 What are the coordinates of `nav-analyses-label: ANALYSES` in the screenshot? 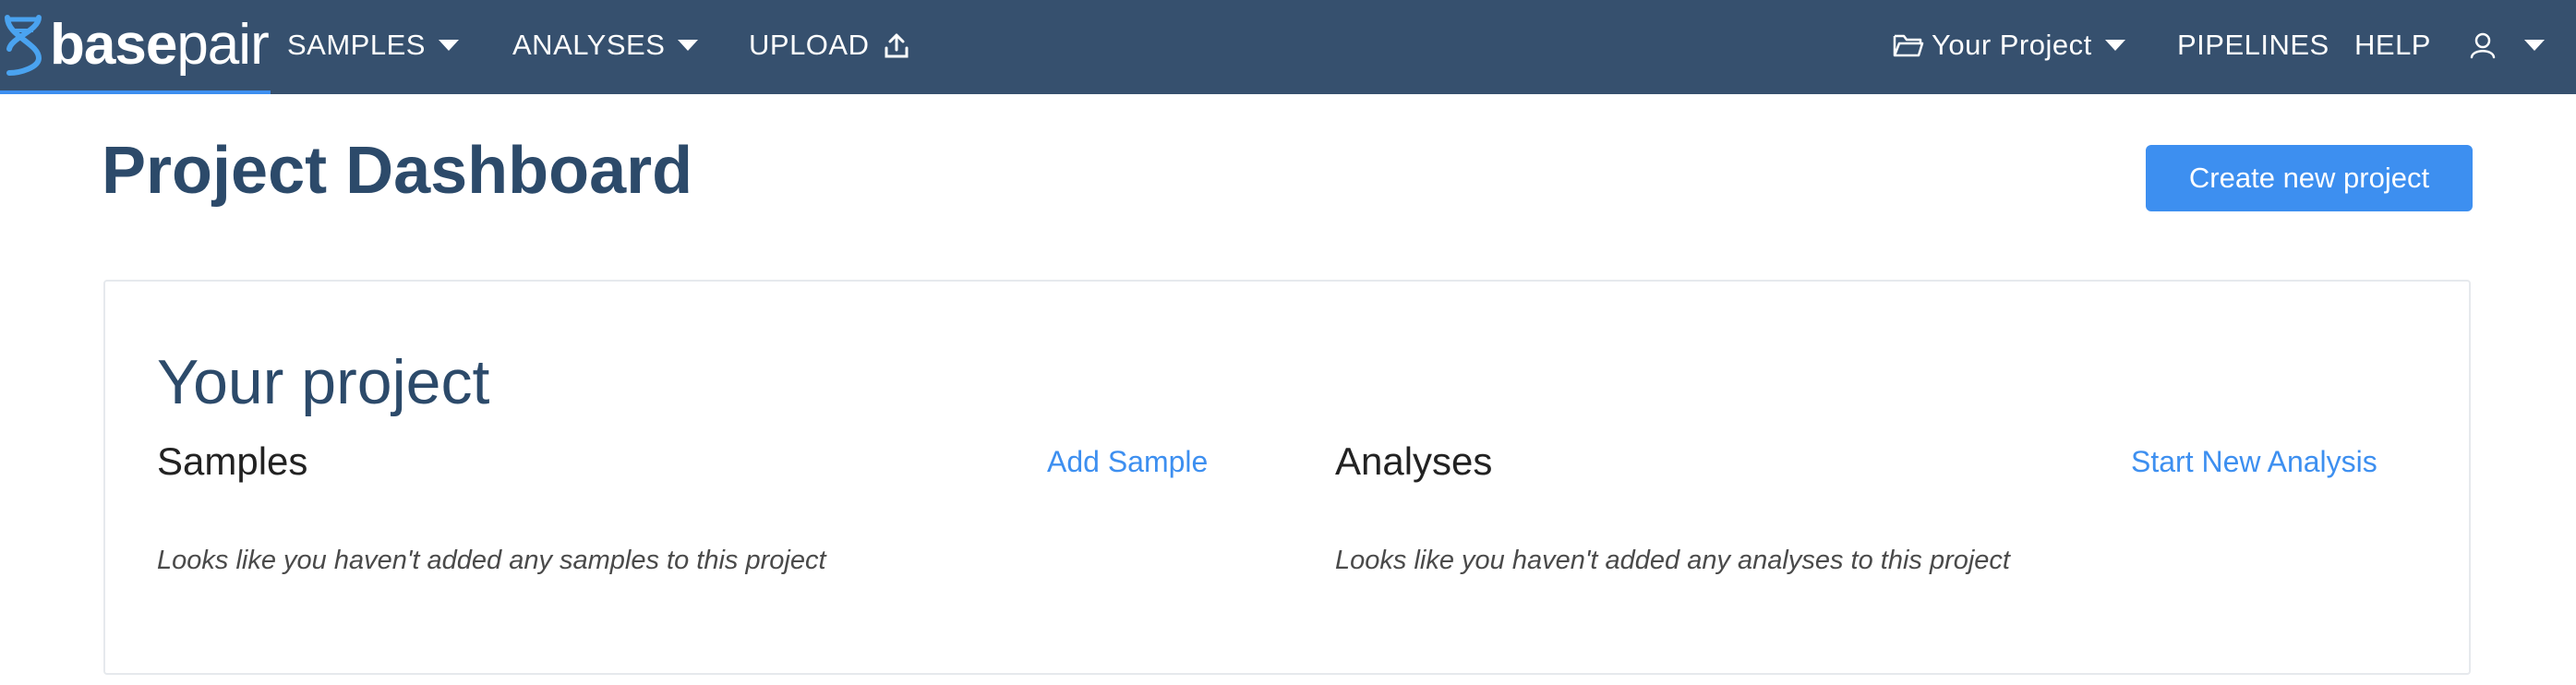 It's located at (589, 45).